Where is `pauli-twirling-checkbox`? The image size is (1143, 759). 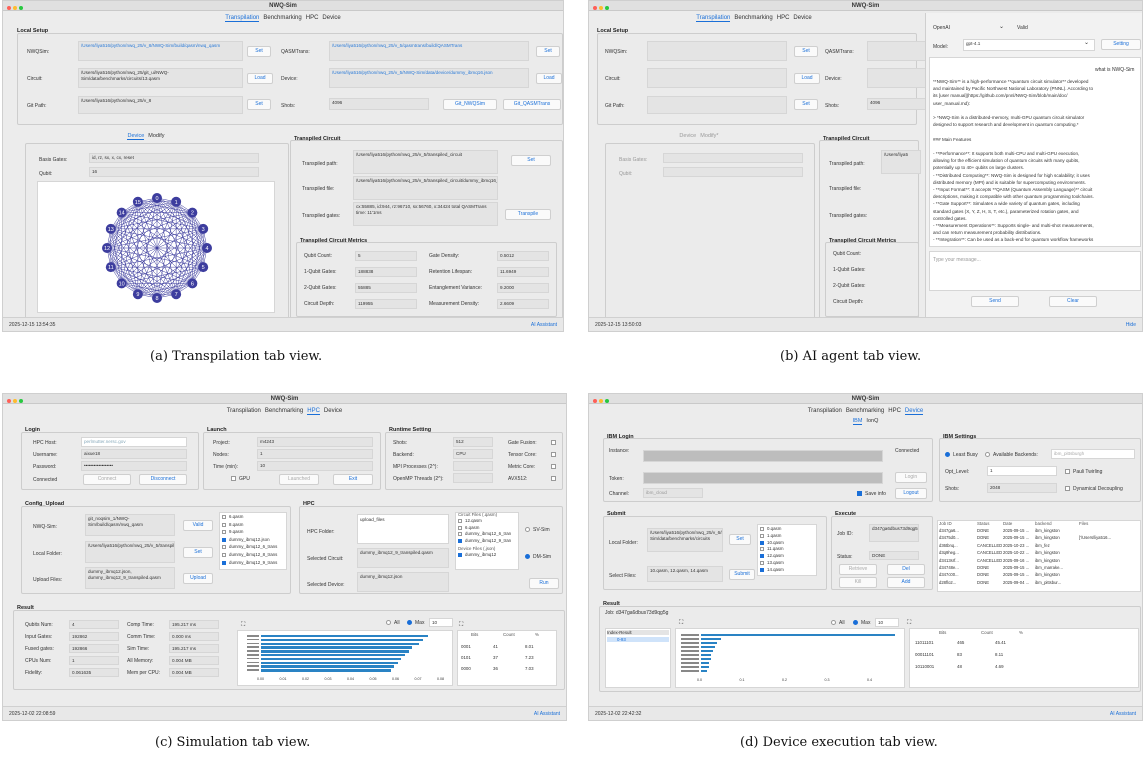 pauli-twirling-checkbox is located at coordinates (1067, 471).